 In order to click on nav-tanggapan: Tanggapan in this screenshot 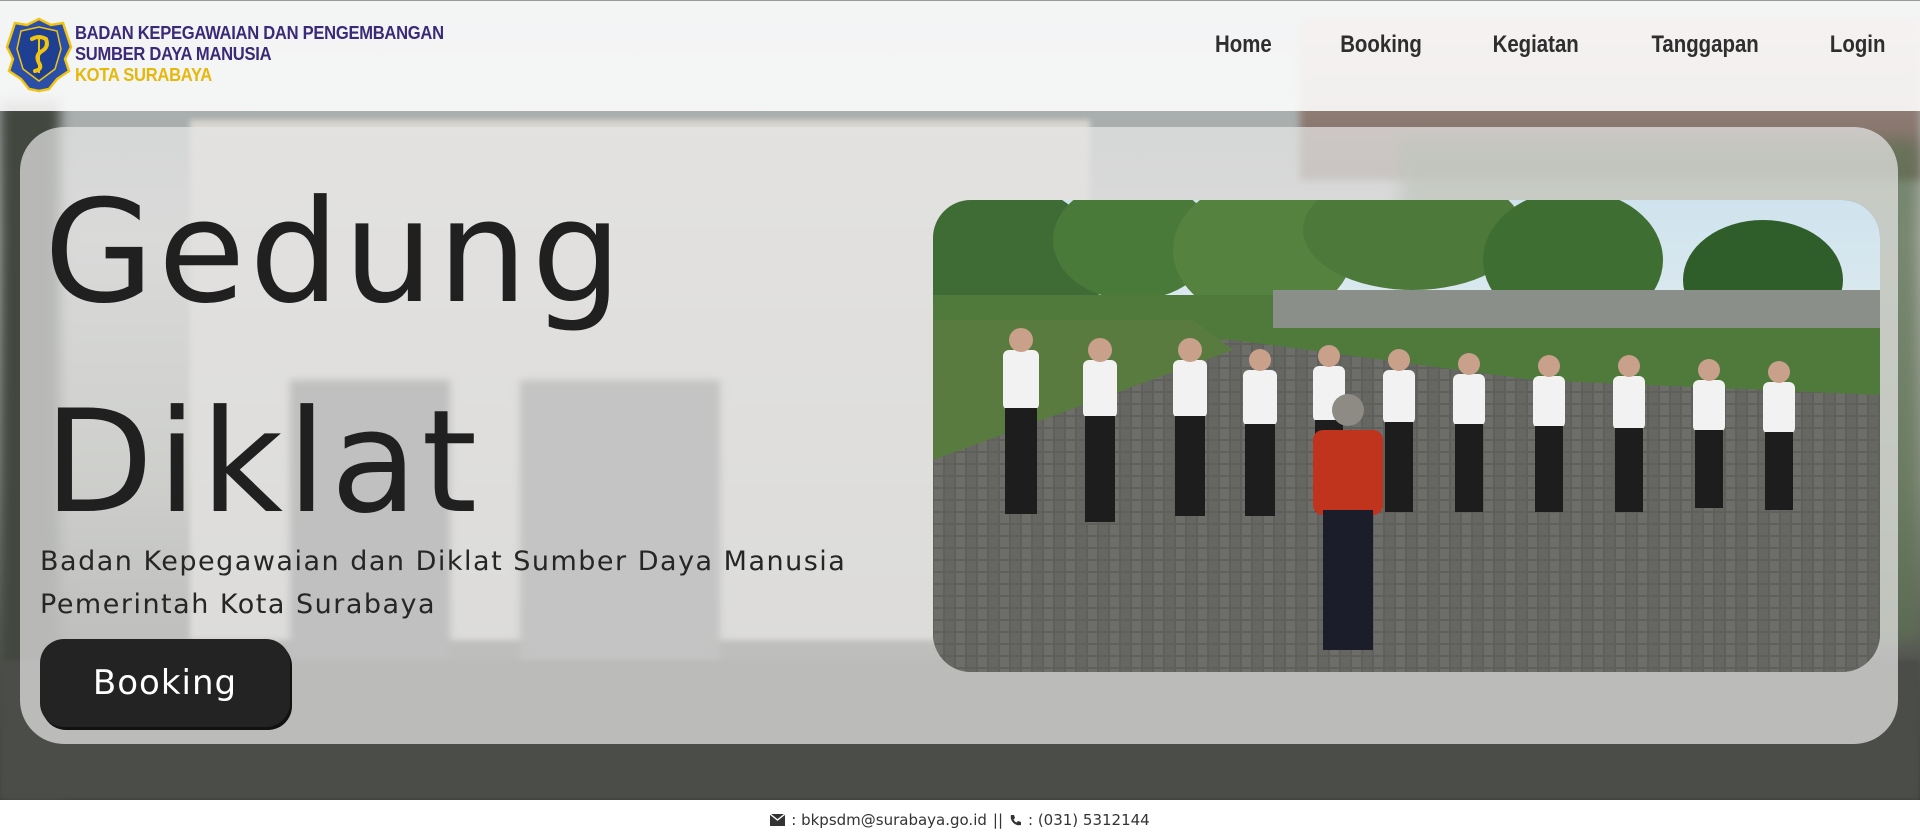, I will do `click(1705, 45)`.